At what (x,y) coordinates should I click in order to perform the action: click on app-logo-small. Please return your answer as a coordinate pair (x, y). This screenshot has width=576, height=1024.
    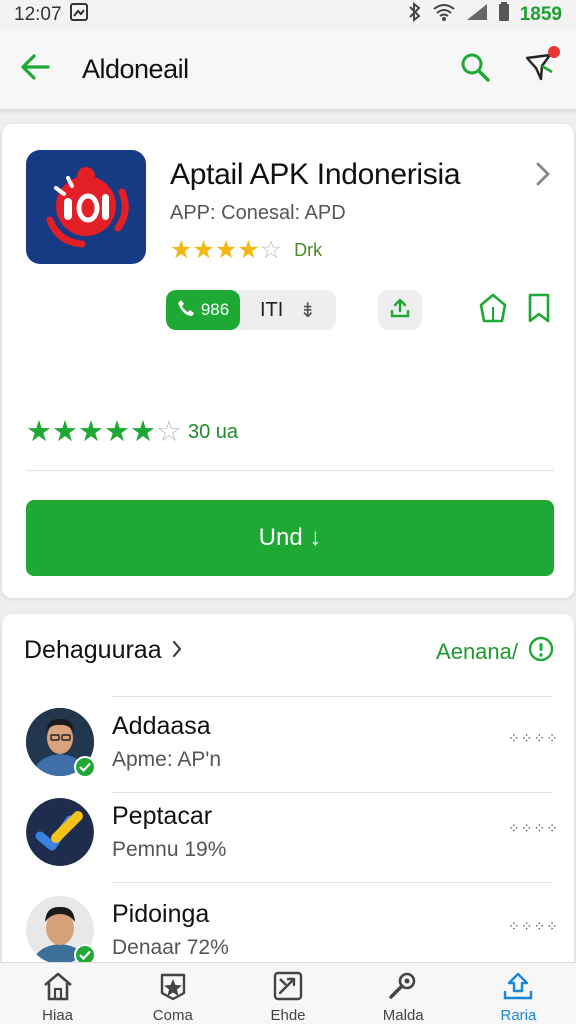
    Looking at the image, I should click on (60, 832).